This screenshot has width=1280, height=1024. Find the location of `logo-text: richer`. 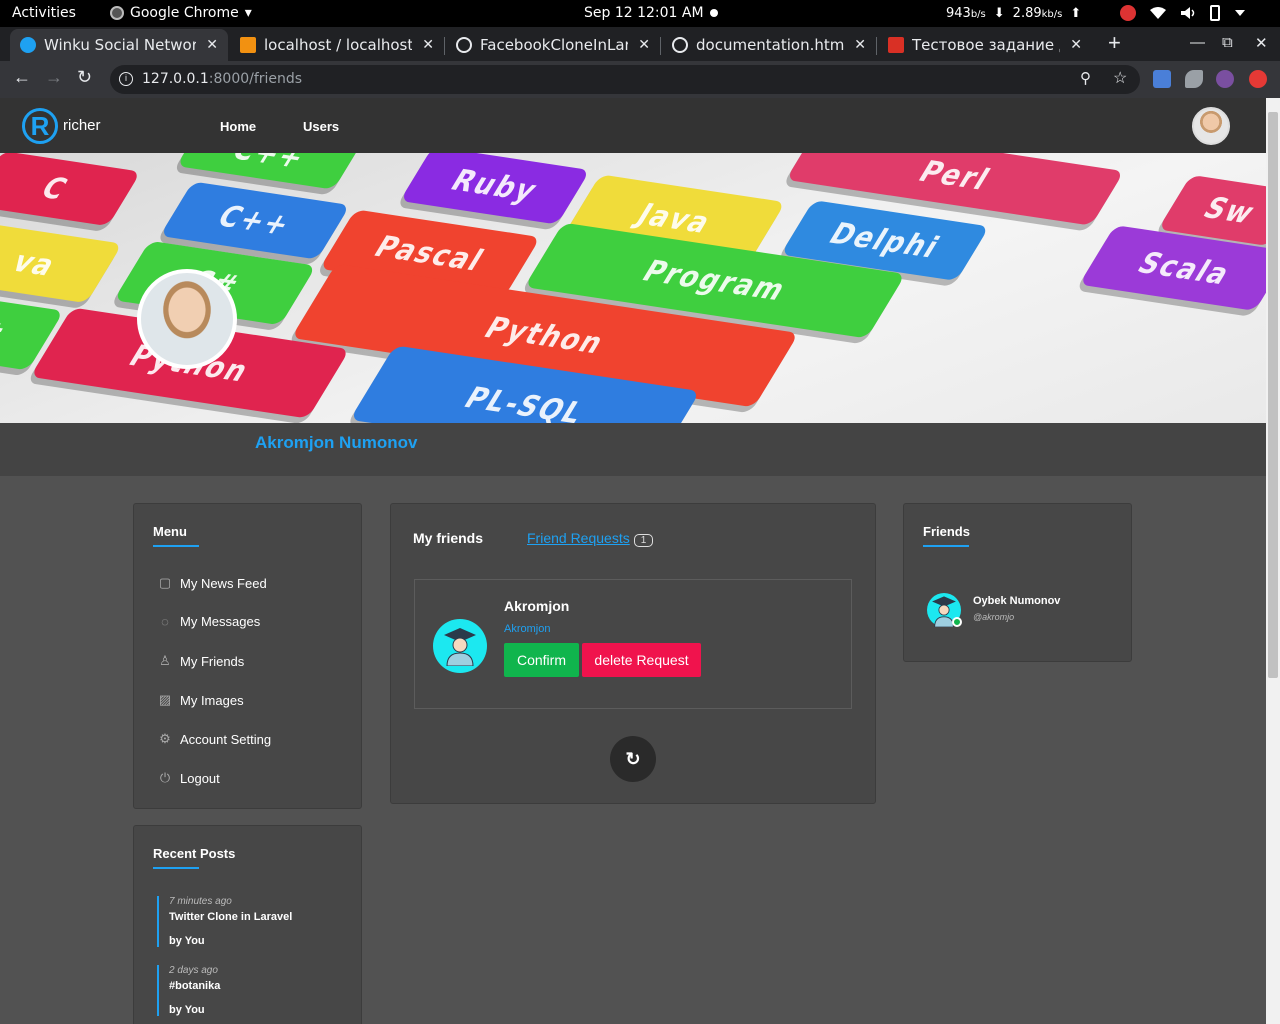

logo-text: richer is located at coordinates (82, 125).